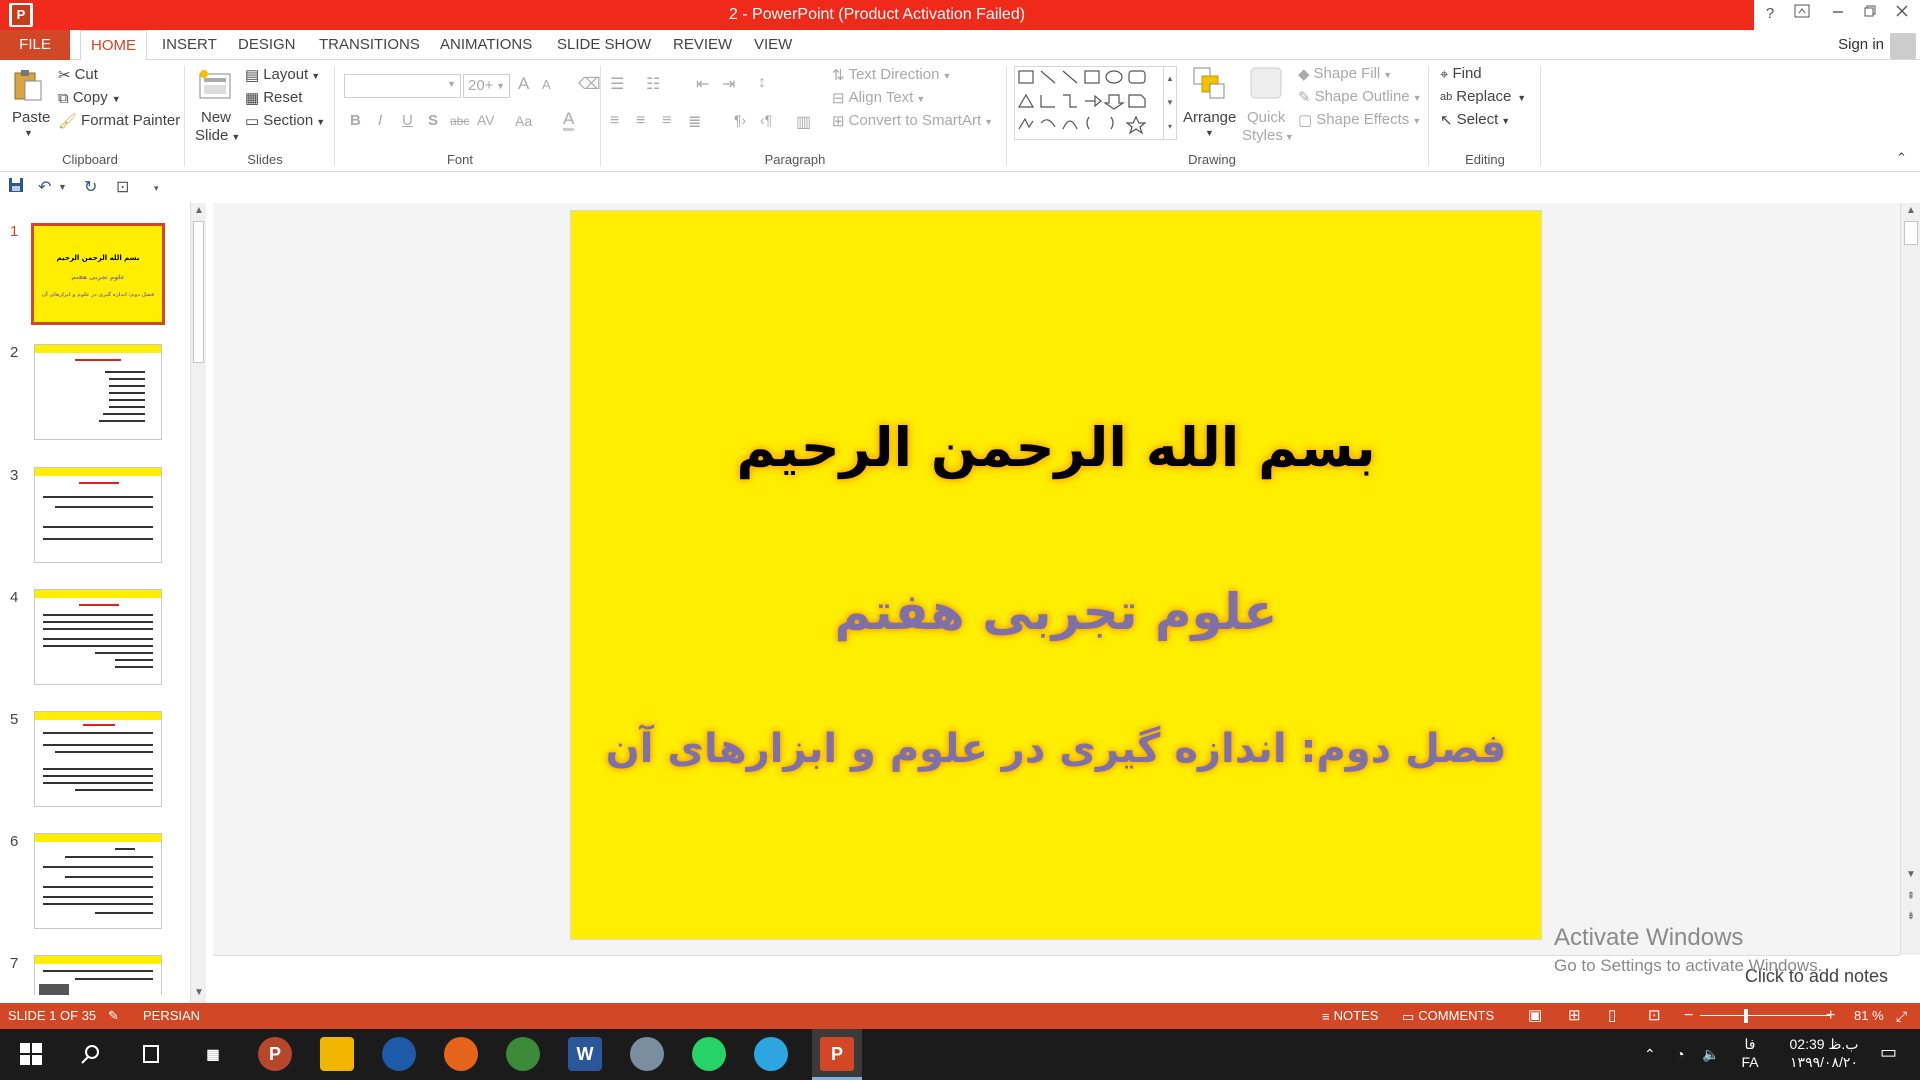  Describe the element at coordinates (369, 45) in the screenshot. I see `tab-transitions: TRANSITIONS` at that location.